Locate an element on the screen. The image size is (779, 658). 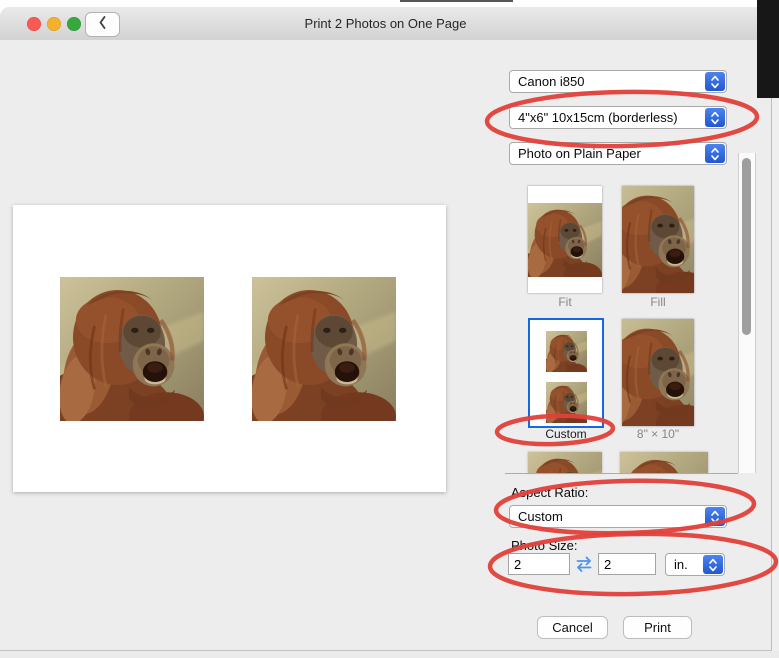
aspect-ratio-select-value: Custom is located at coordinates (540, 516).